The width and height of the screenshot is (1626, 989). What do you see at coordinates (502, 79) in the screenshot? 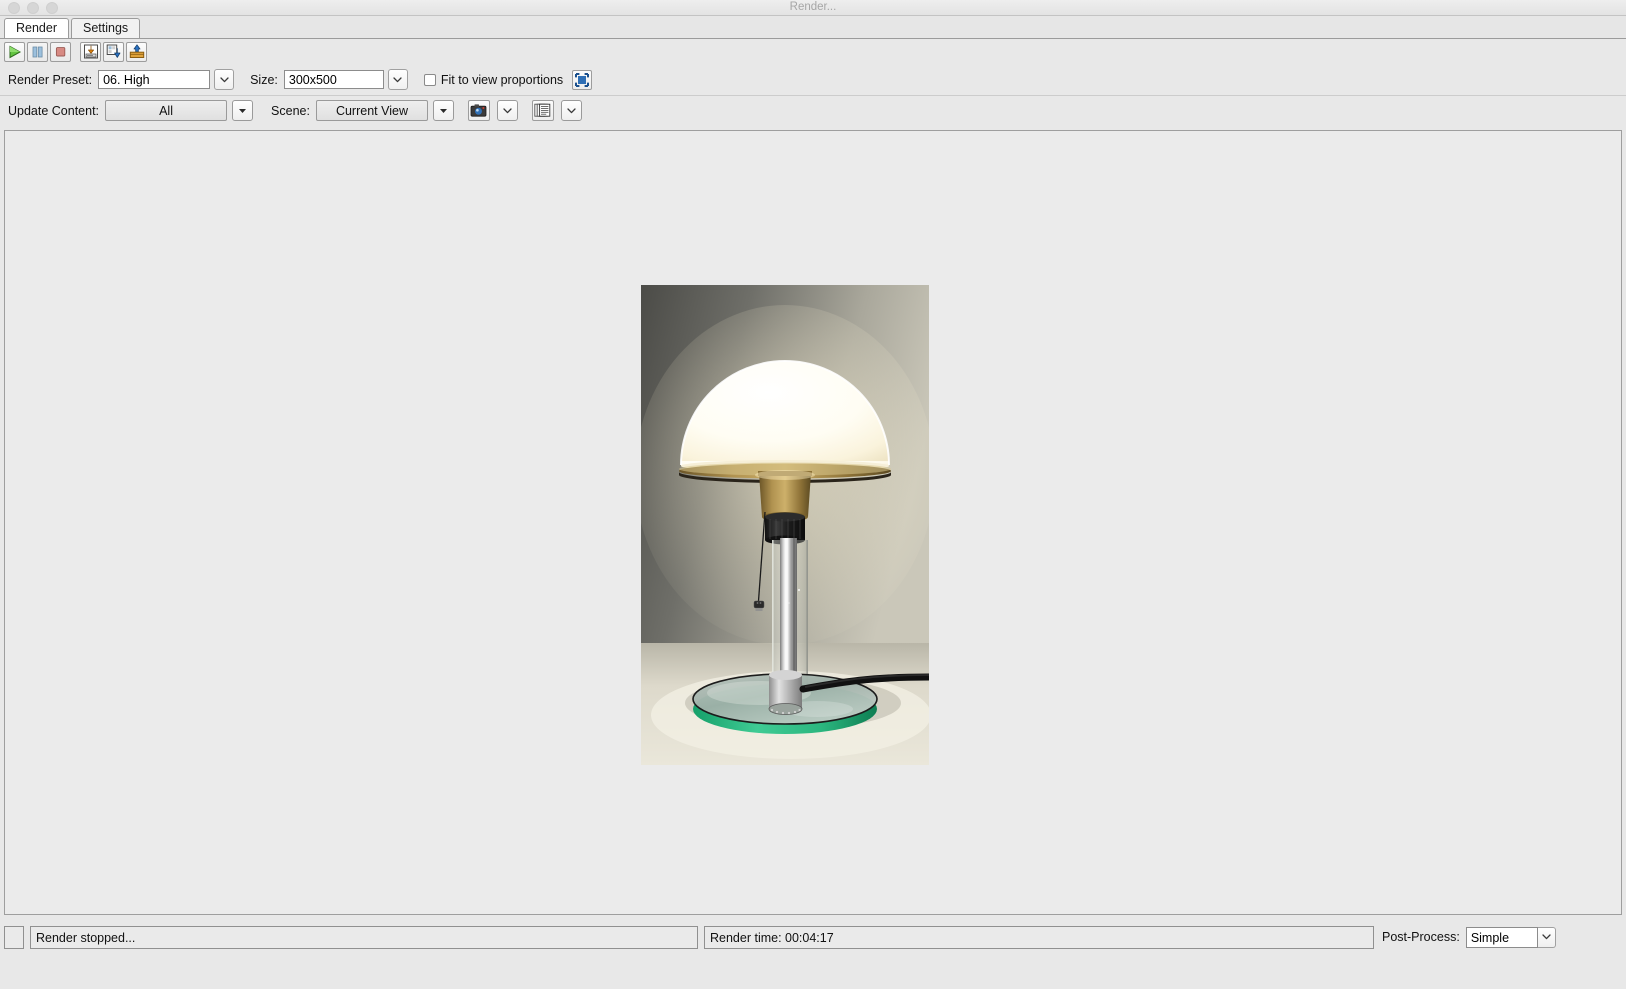
I see `fit-to-view-label: Fit to view proportions` at bounding box center [502, 79].